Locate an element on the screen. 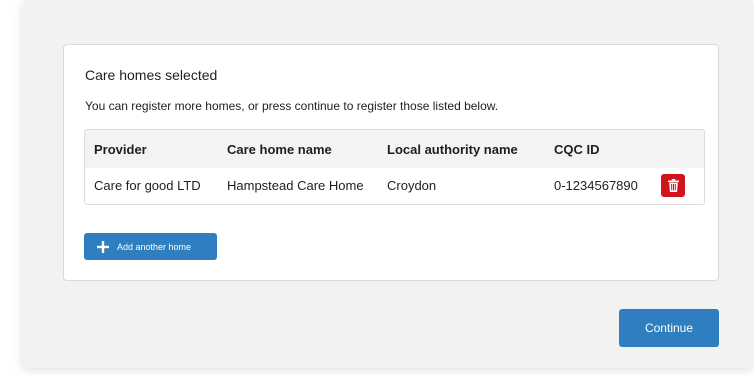  trash-icon is located at coordinates (673, 185).